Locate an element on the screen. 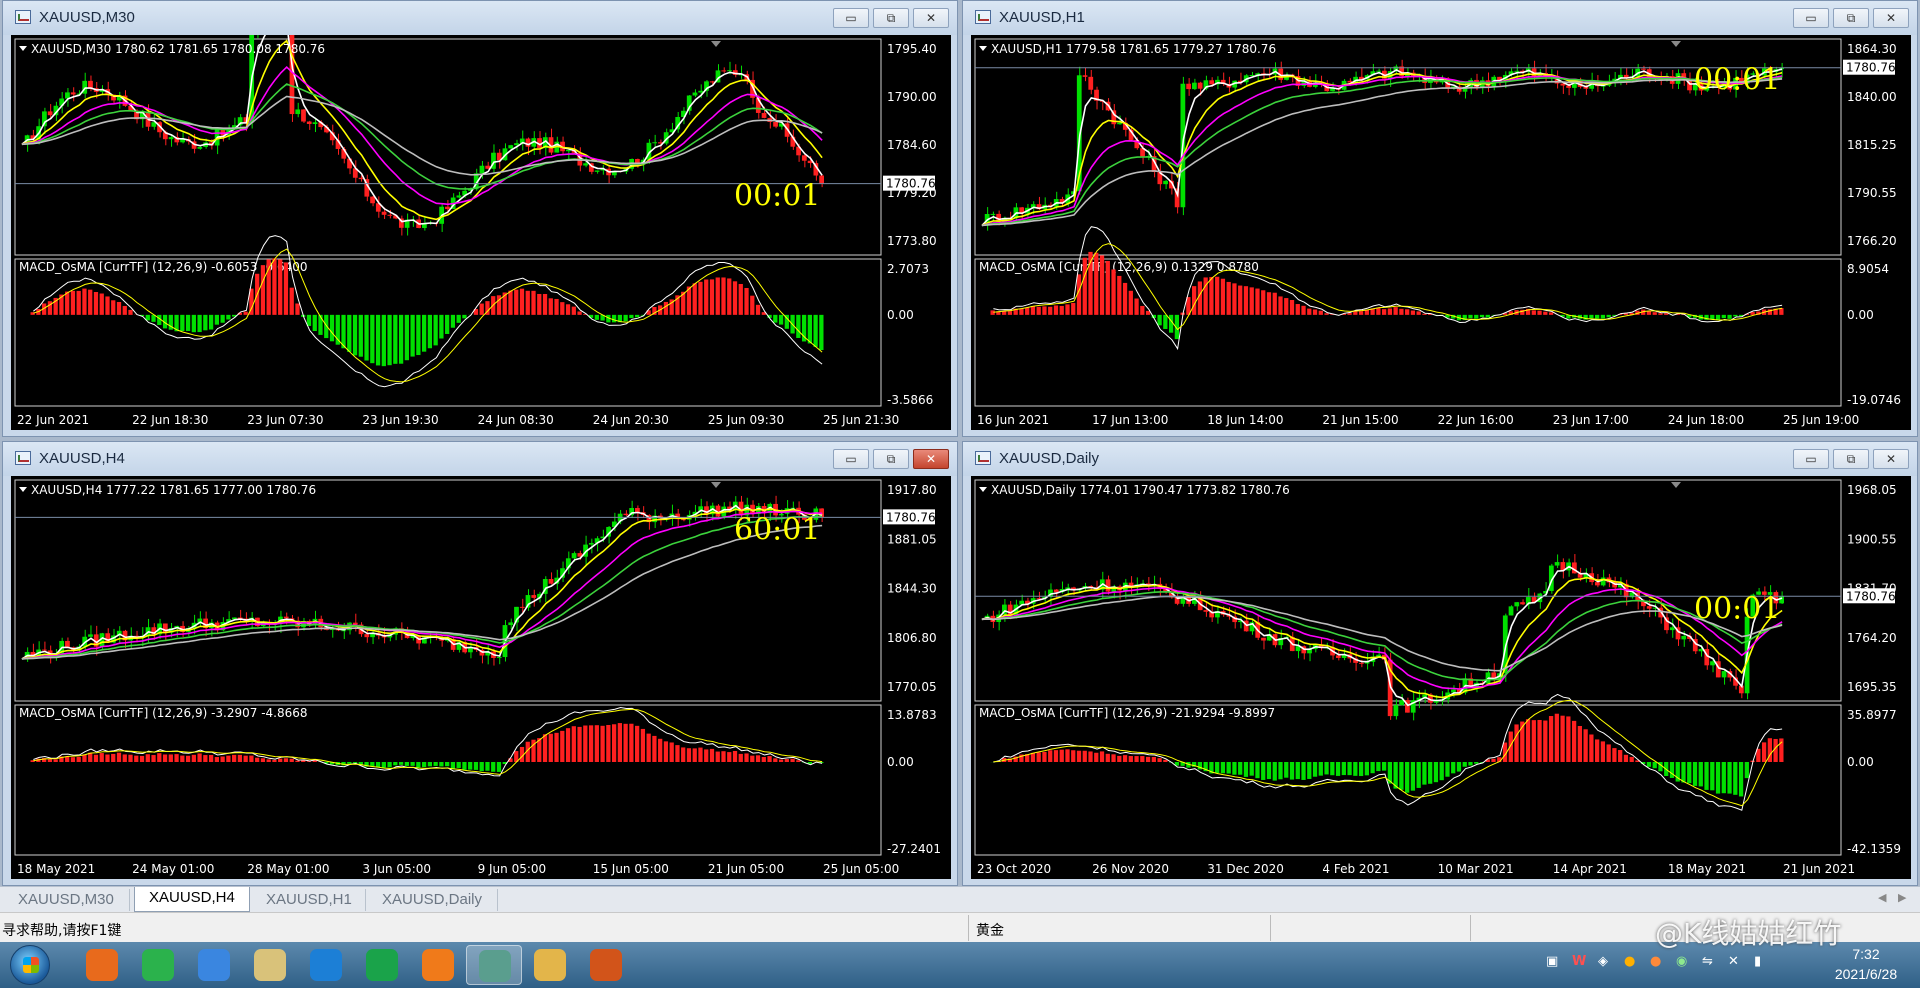 This screenshot has height=988, width=1920. macd-tick-label: 0.00 is located at coordinates (900, 315).